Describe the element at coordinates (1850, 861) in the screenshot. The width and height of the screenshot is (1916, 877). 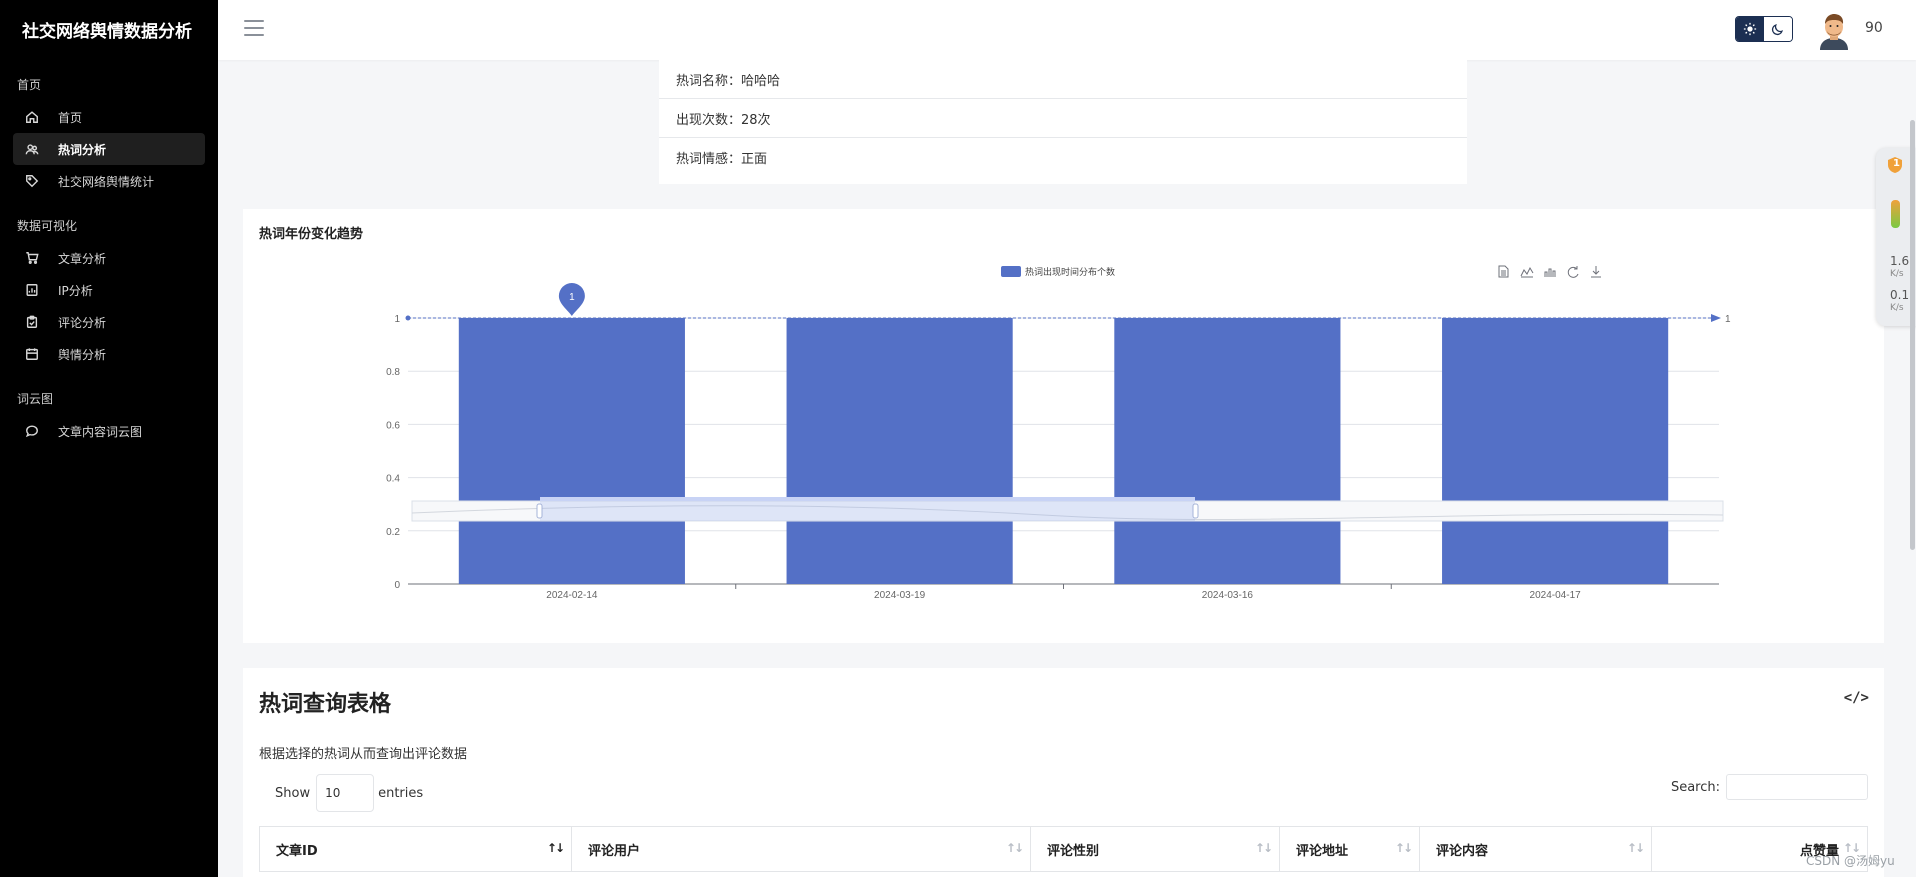
I see `watermark: CSDN @汤姆yu` at that location.